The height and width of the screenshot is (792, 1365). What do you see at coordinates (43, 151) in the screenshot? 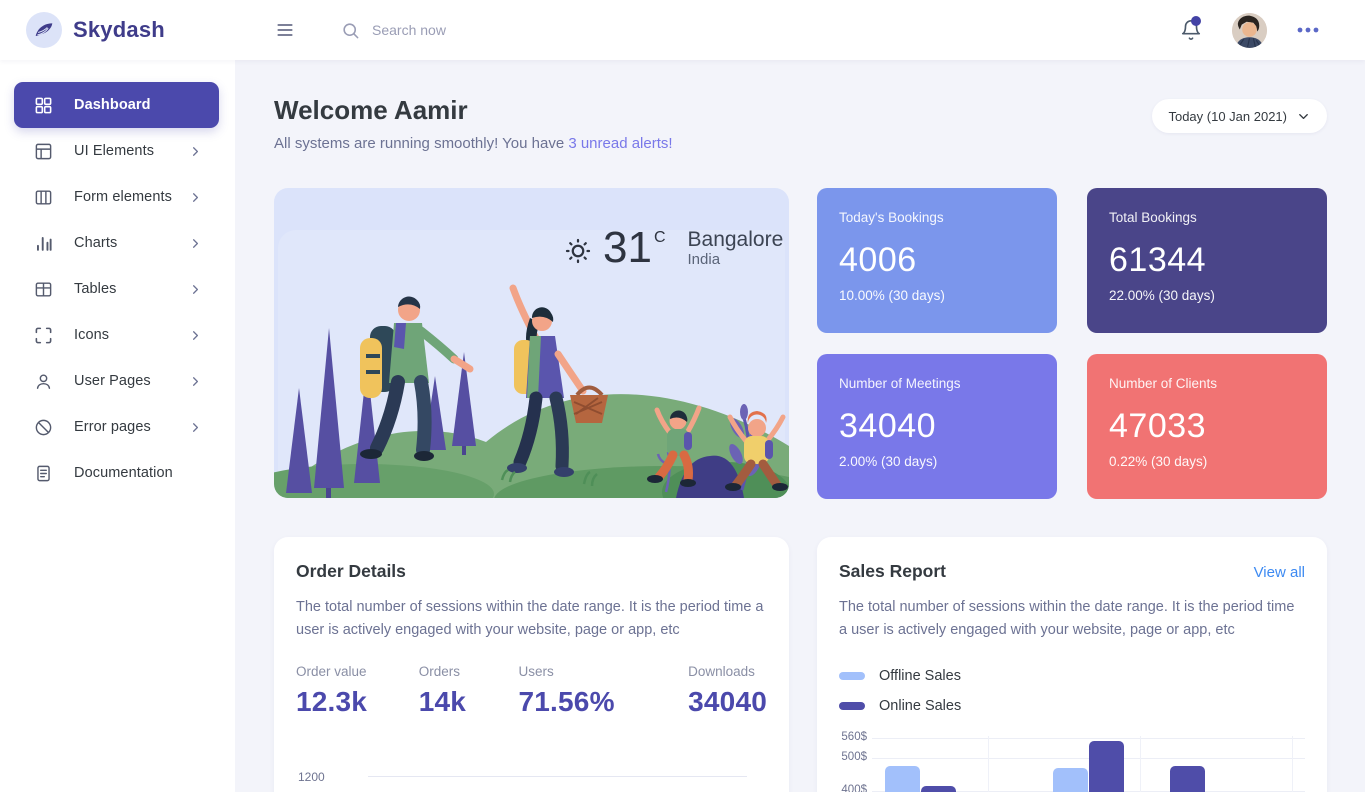
I see `layout-icon` at bounding box center [43, 151].